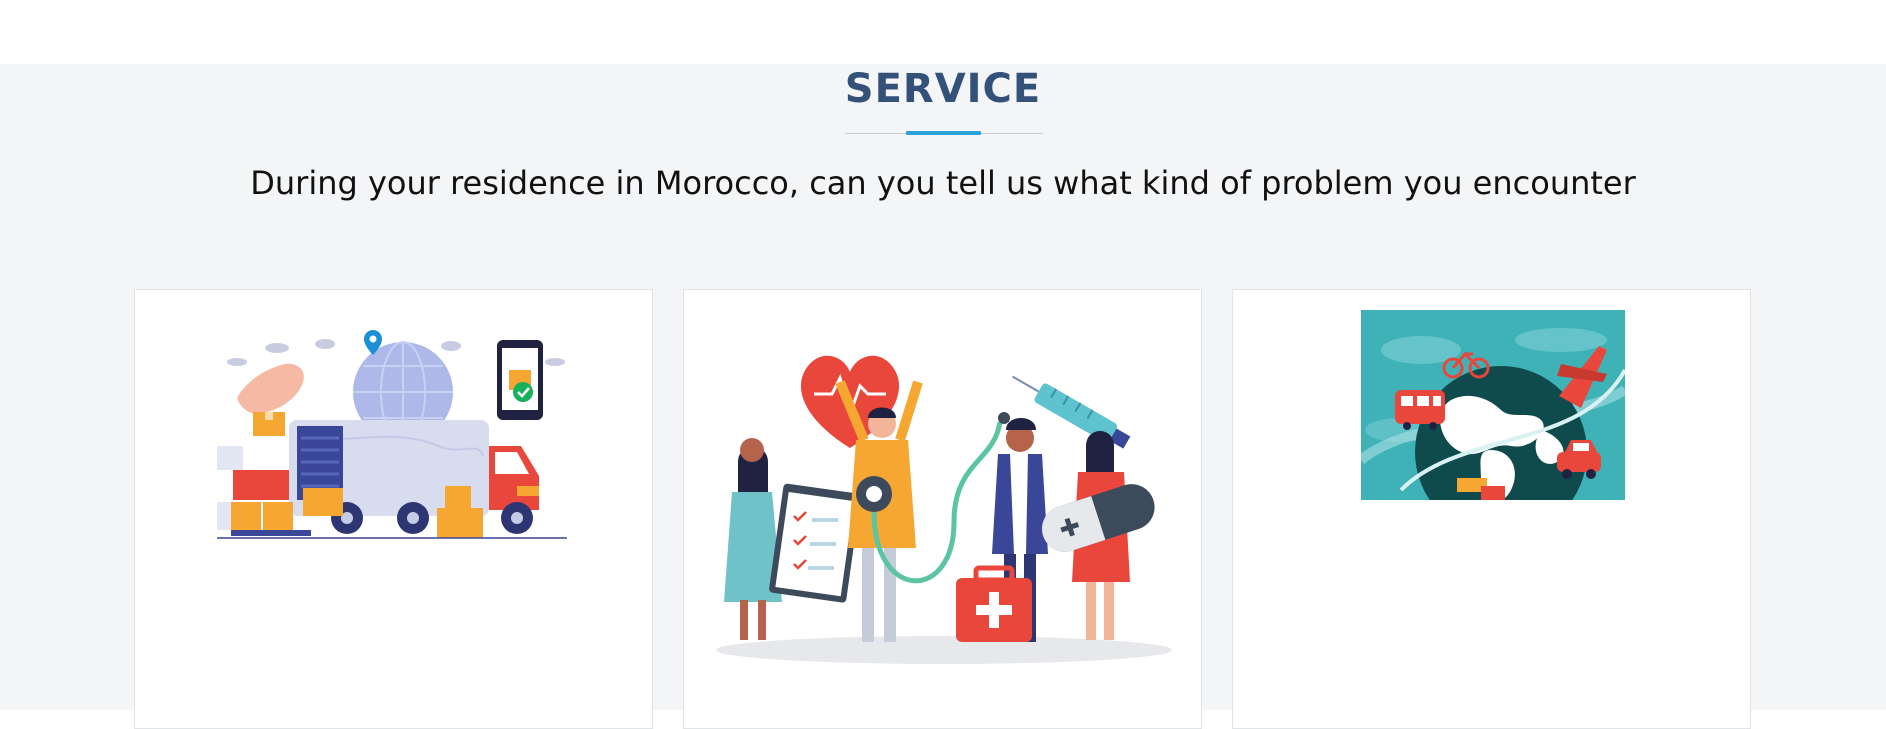 The image size is (1886, 729). What do you see at coordinates (392, 433) in the screenshot?
I see `delivery-truck-illustration` at bounding box center [392, 433].